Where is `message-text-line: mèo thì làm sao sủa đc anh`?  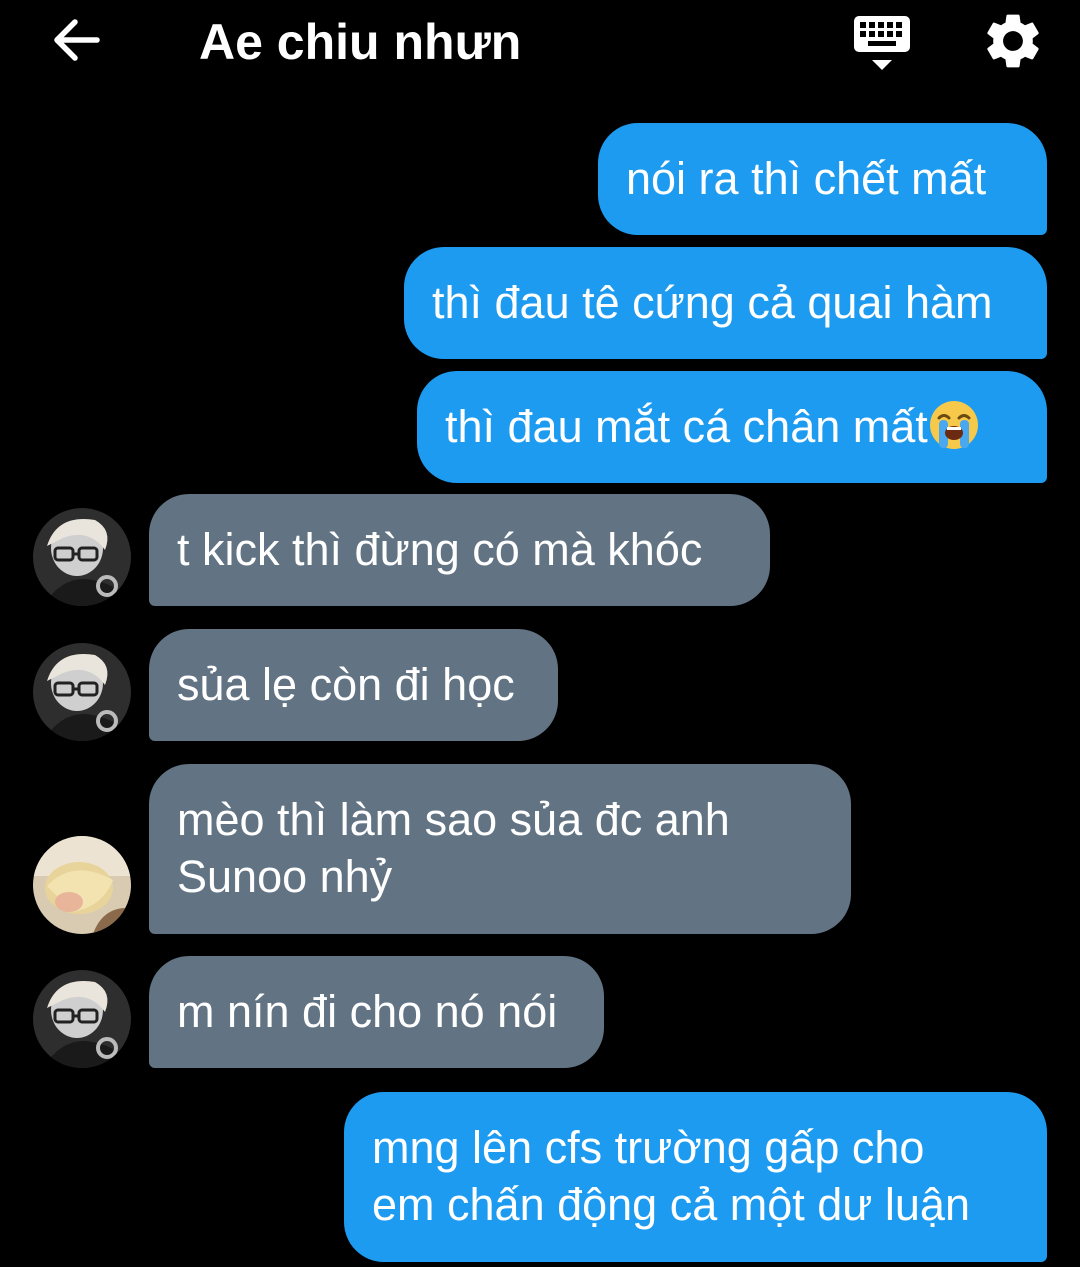 message-text-line: mèo thì làm sao sủa đc anh is located at coordinates (453, 819).